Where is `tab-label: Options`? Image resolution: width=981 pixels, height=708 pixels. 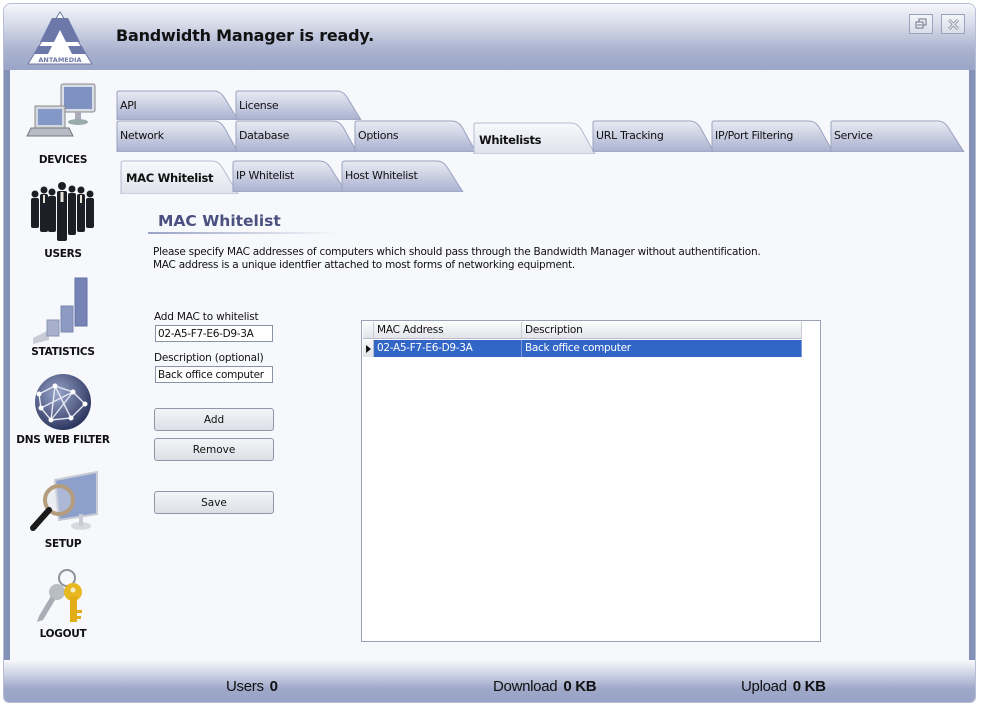 tab-label: Options is located at coordinates (378, 135).